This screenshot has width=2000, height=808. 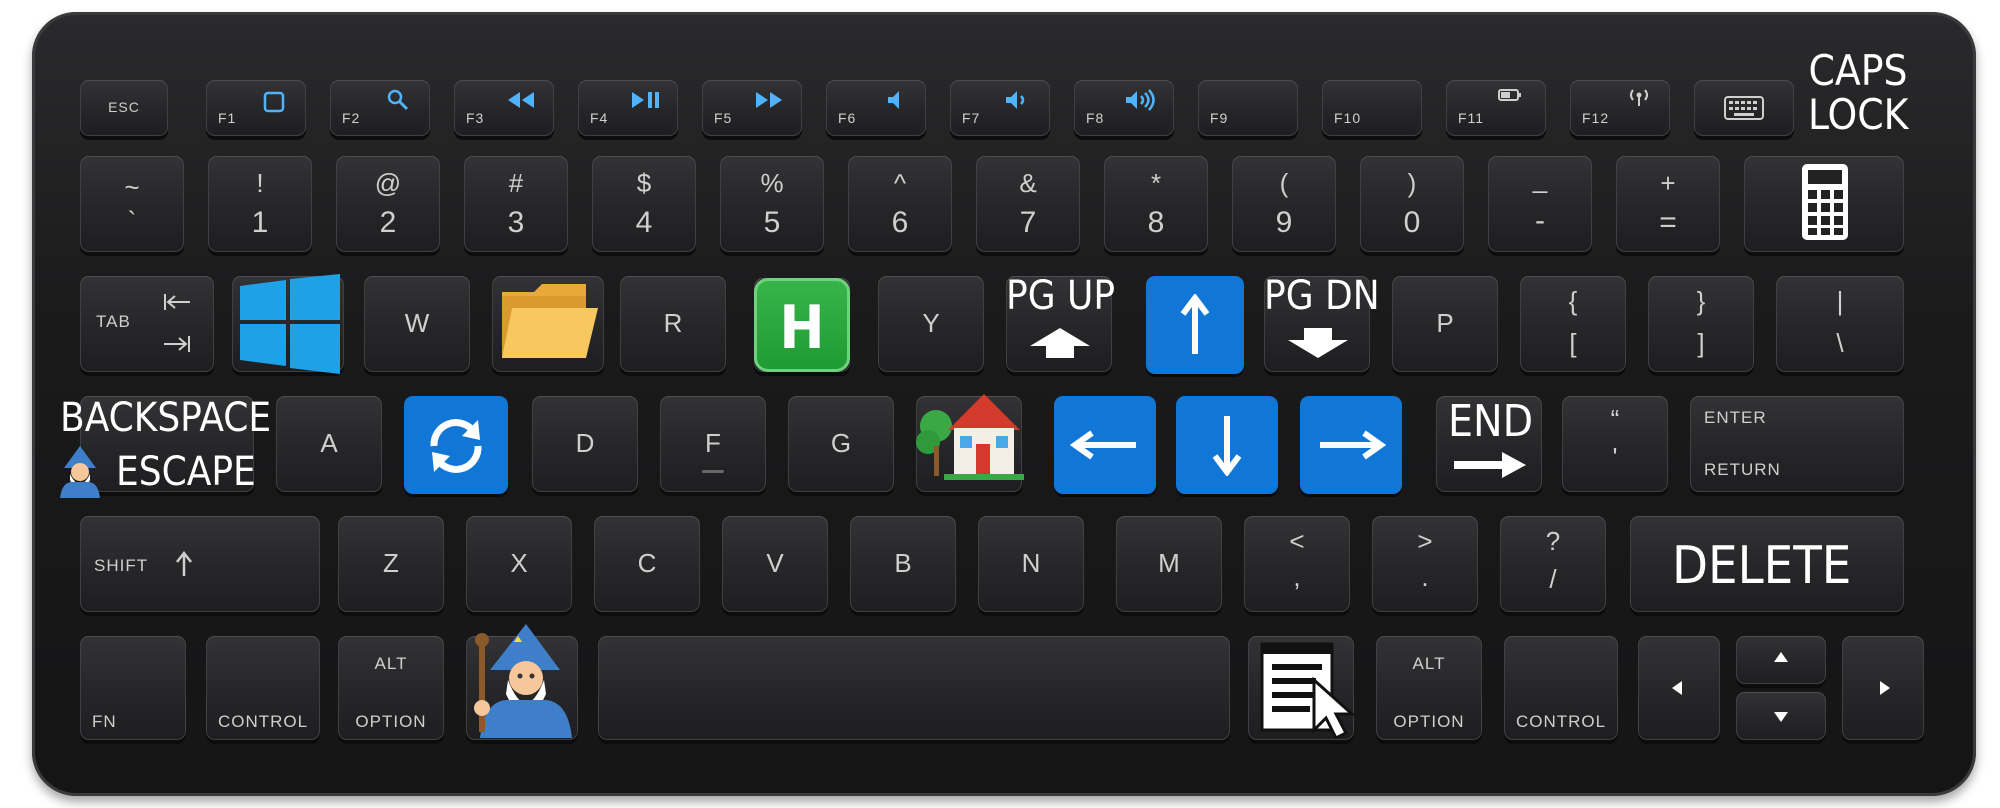 What do you see at coordinates (1060, 324) in the screenshot?
I see `page-up-key: PG UP` at bounding box center [1060, 324].